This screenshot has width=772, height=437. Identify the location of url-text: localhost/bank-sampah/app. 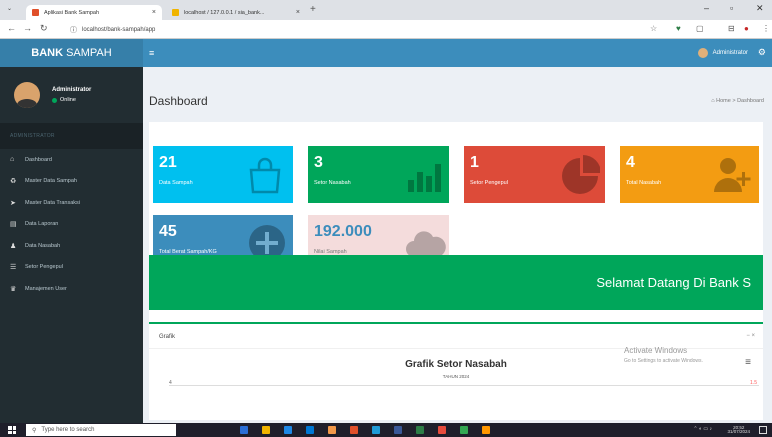
(119, 29).